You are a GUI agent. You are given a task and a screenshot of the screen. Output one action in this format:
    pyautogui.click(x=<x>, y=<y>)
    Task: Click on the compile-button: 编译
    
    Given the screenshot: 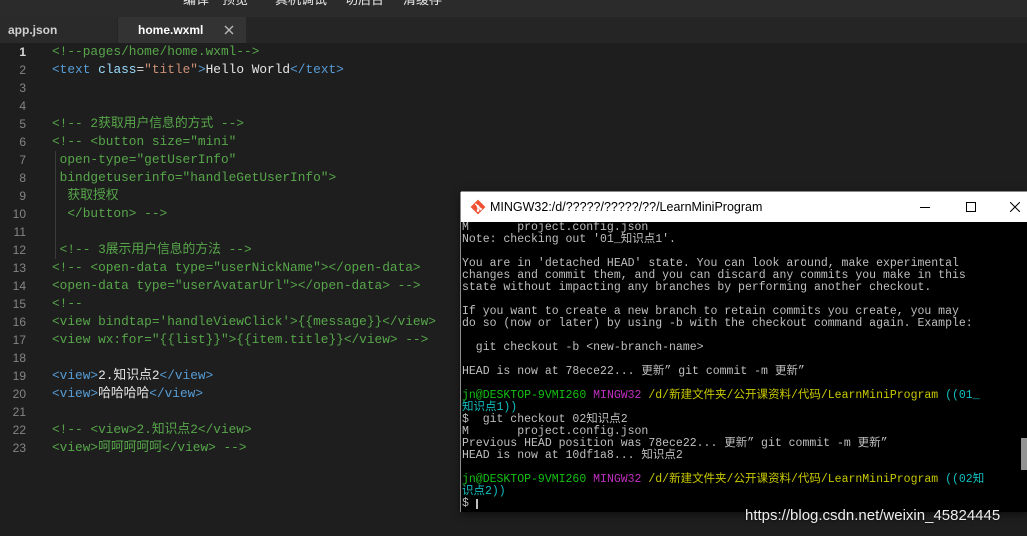 What is the action you would take?
    pyautogui.click(x=196, y=4)
    